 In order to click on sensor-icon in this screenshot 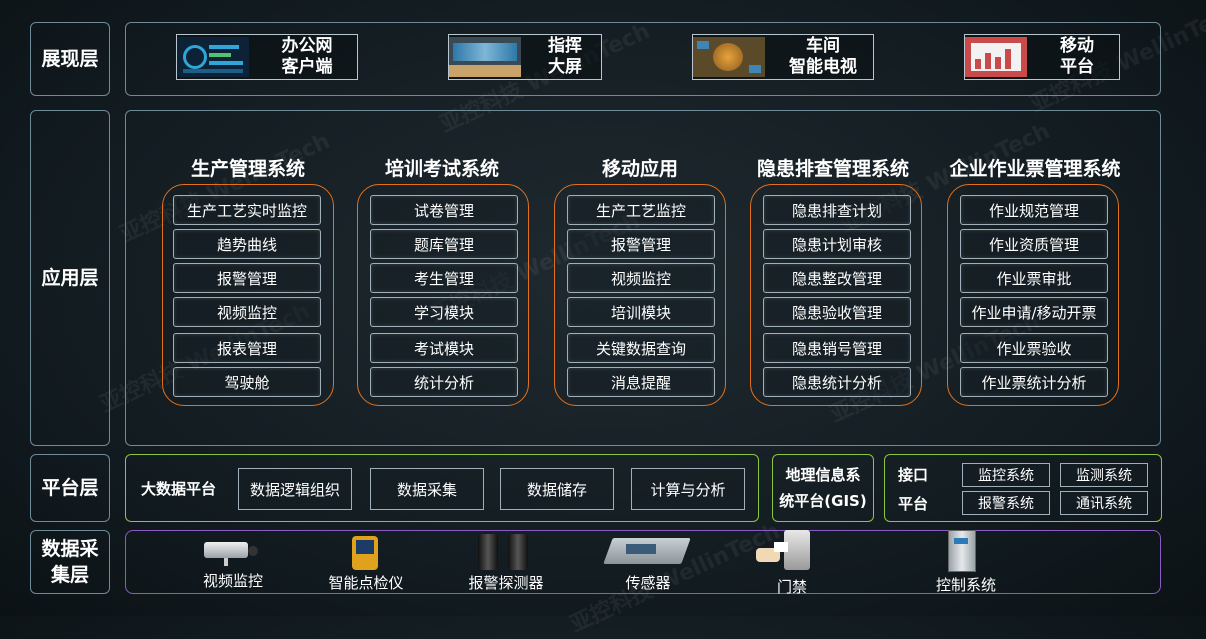, I will do `click(647, 552)`.